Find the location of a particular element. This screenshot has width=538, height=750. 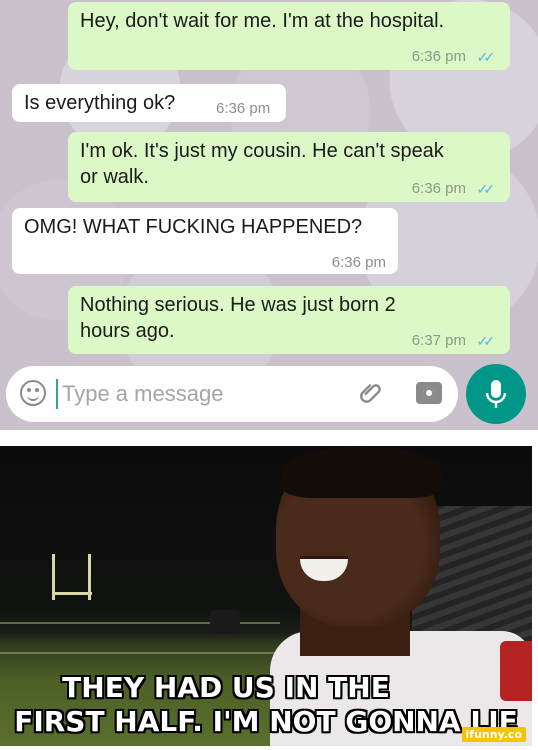

message-bubble-incoming: Is everything ok? 6:36 pm is located at coordinates (149, 103).